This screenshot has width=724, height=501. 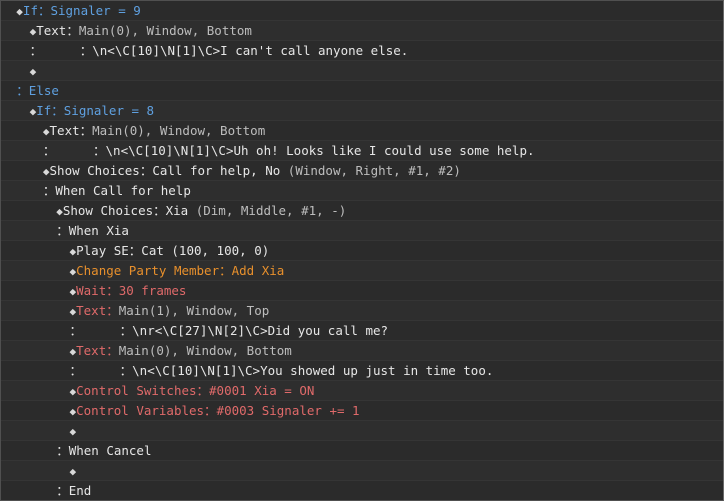 I want to click on command-text: Control Switches：#0001 Xia = ON, so click(x=195, y=390).